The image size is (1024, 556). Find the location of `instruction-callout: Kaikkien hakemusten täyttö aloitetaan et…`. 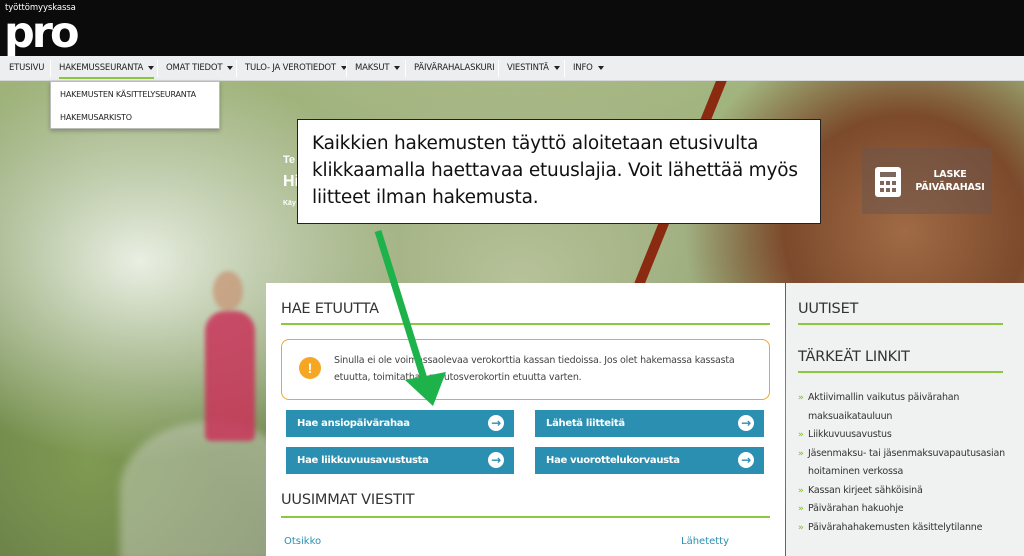

instruction-callout: Kaikkien hakemusten täyttö aloitetaan et… is located at coordinates (559, 171).